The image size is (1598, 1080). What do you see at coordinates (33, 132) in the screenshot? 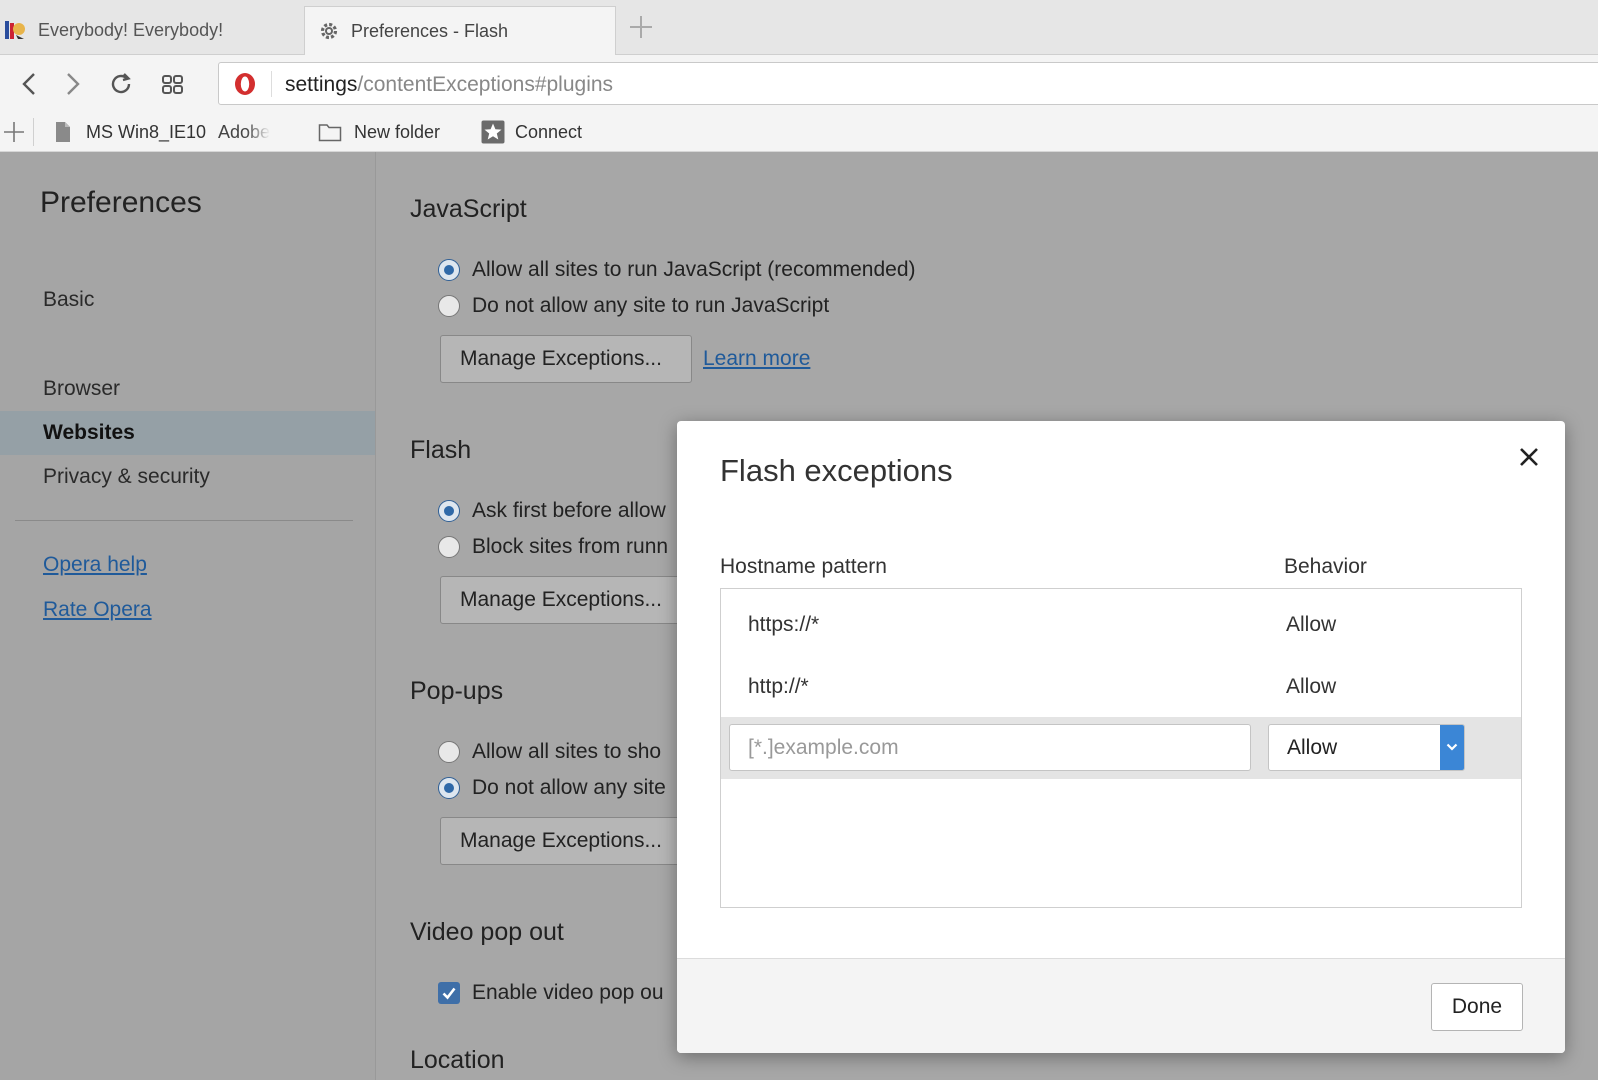
I see `bookmarks-divider` at bounding box center [33, 132].